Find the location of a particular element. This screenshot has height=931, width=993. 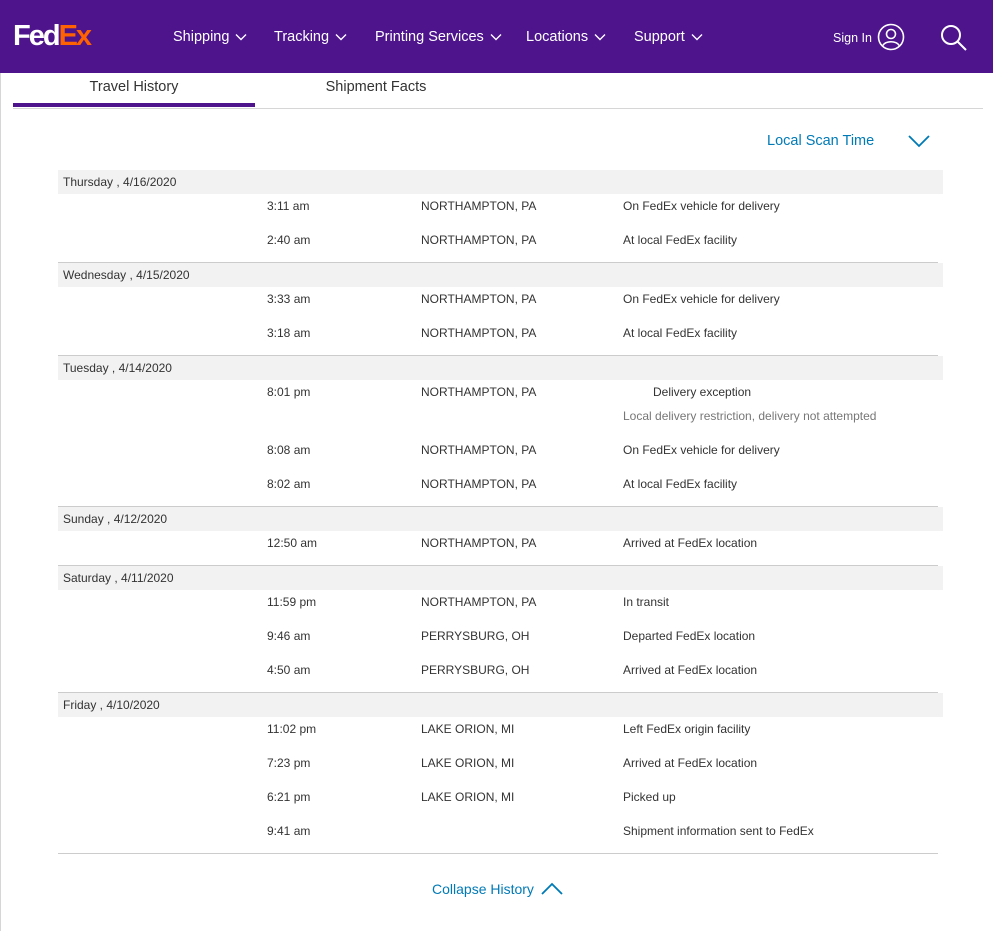

event-time: 8:08 am is located at coordinates (289, 450).